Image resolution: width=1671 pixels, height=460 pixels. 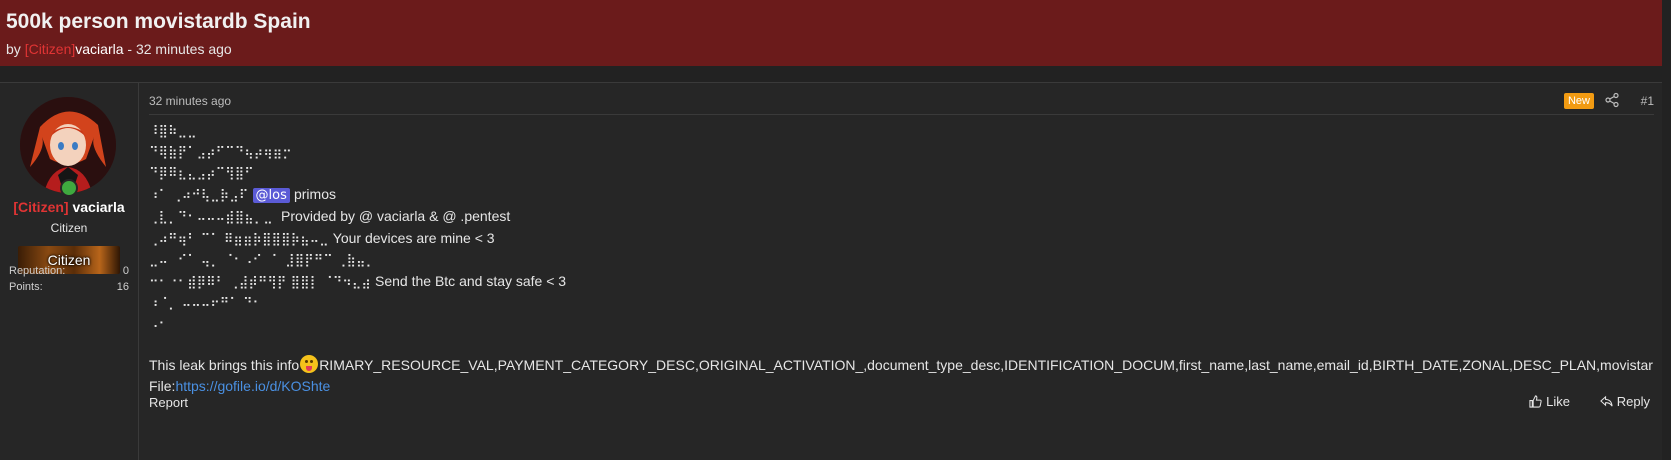 What do you see at coordinates (173, 131) in the screenshot?
I see `art-text: ⠸⣿⠷⣀⣀` at bounding box center [173, 131].